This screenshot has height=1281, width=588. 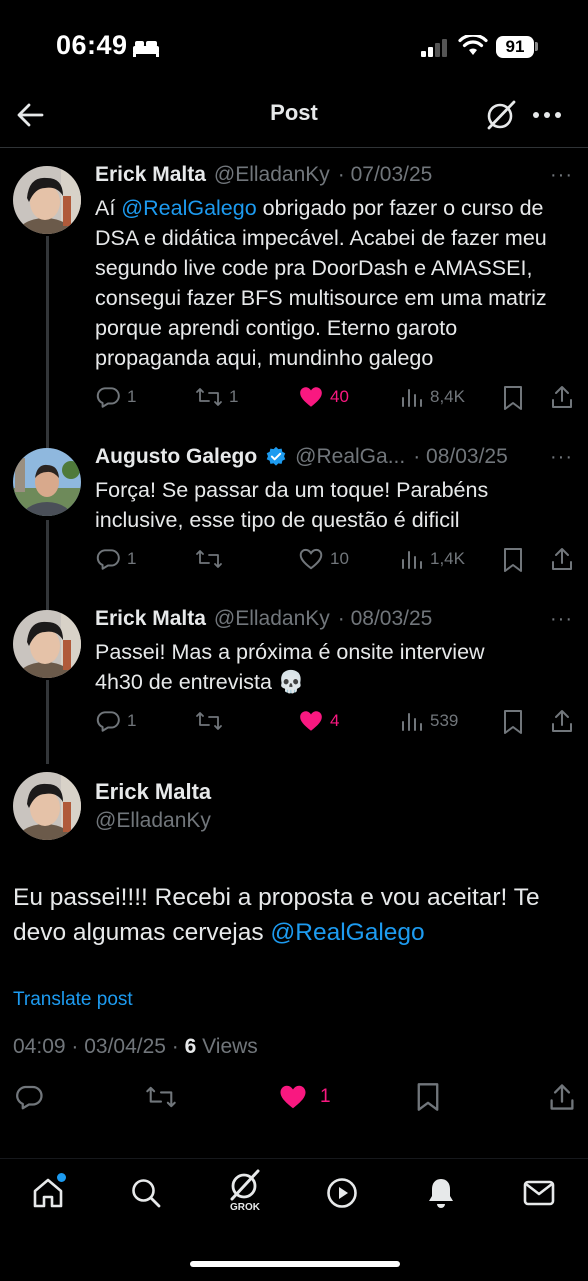 What do you see at coordinates (547, 115) in the screenshot?
I see `more-options-icon` at bounding box center [547, 115].